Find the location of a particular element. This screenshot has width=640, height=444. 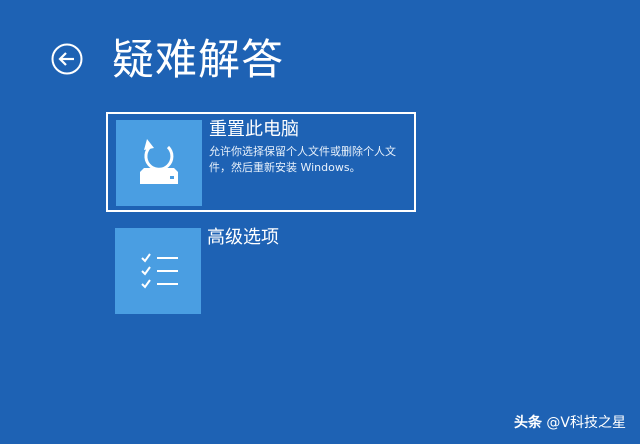

watermark-brand: 头条 is located at coordinates (527, 423).